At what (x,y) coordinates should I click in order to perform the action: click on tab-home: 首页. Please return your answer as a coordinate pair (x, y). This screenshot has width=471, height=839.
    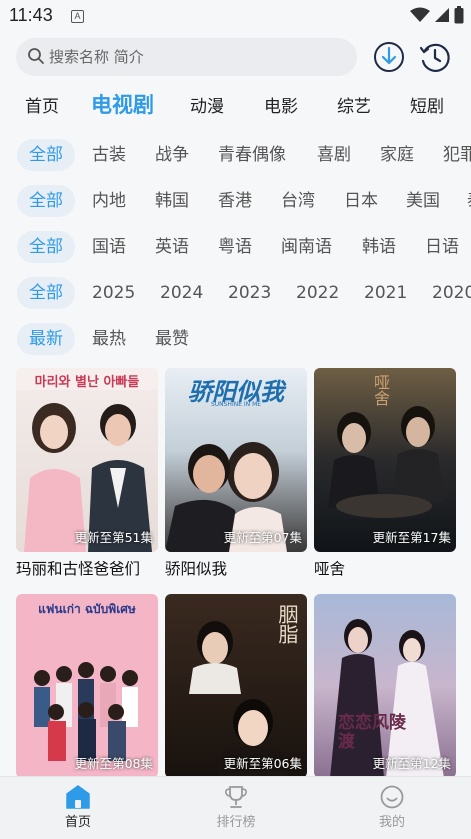
    Looking at the image, I should click on (42, 104).